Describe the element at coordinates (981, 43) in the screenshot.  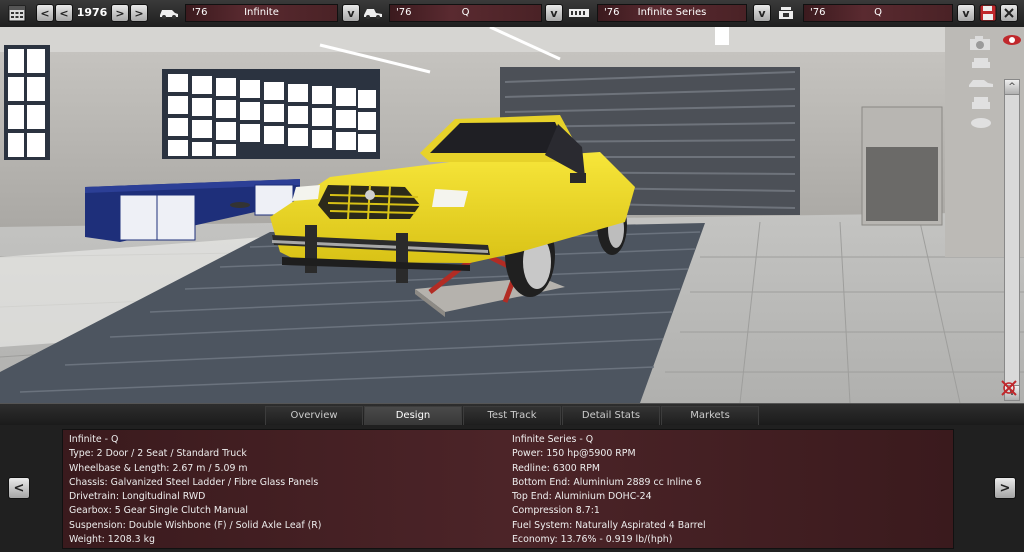
I see `camera-icon` at that location.